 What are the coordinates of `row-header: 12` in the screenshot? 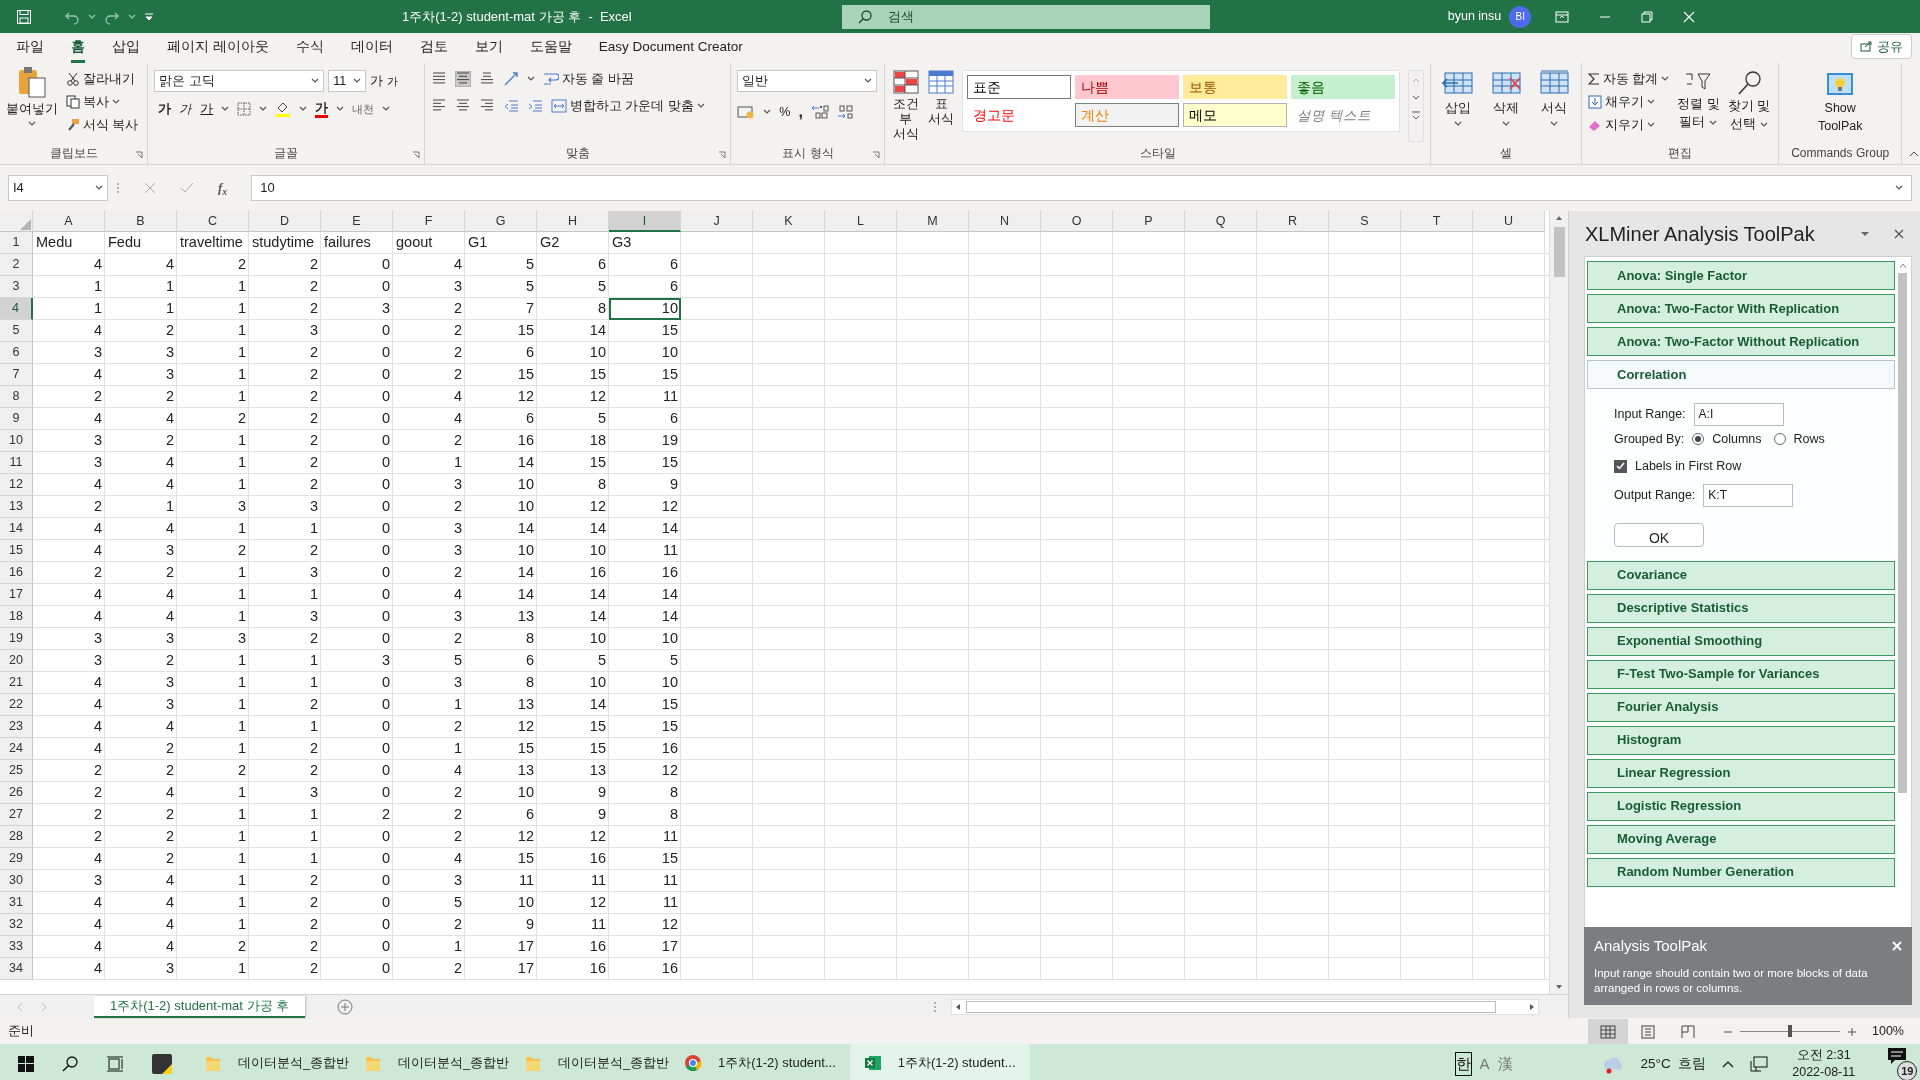 It's located at (16, 485).